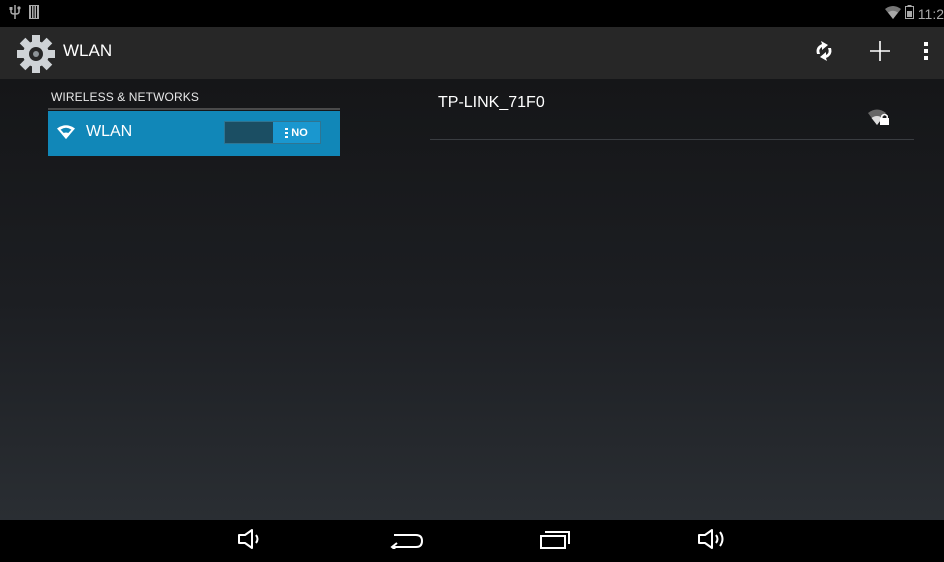  I want to click on sd-card-icon, so click(34, 13).